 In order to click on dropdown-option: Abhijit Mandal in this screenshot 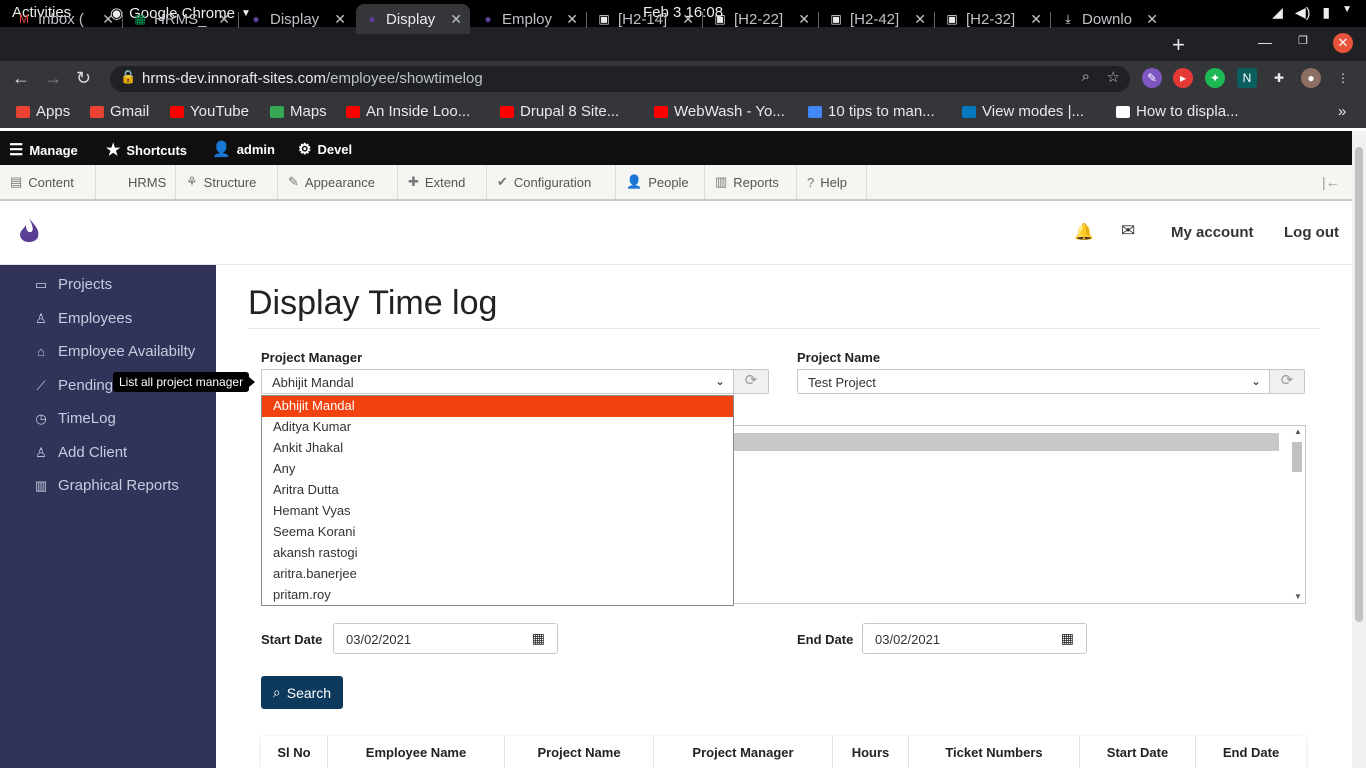, I will do `click(497, 406)`.